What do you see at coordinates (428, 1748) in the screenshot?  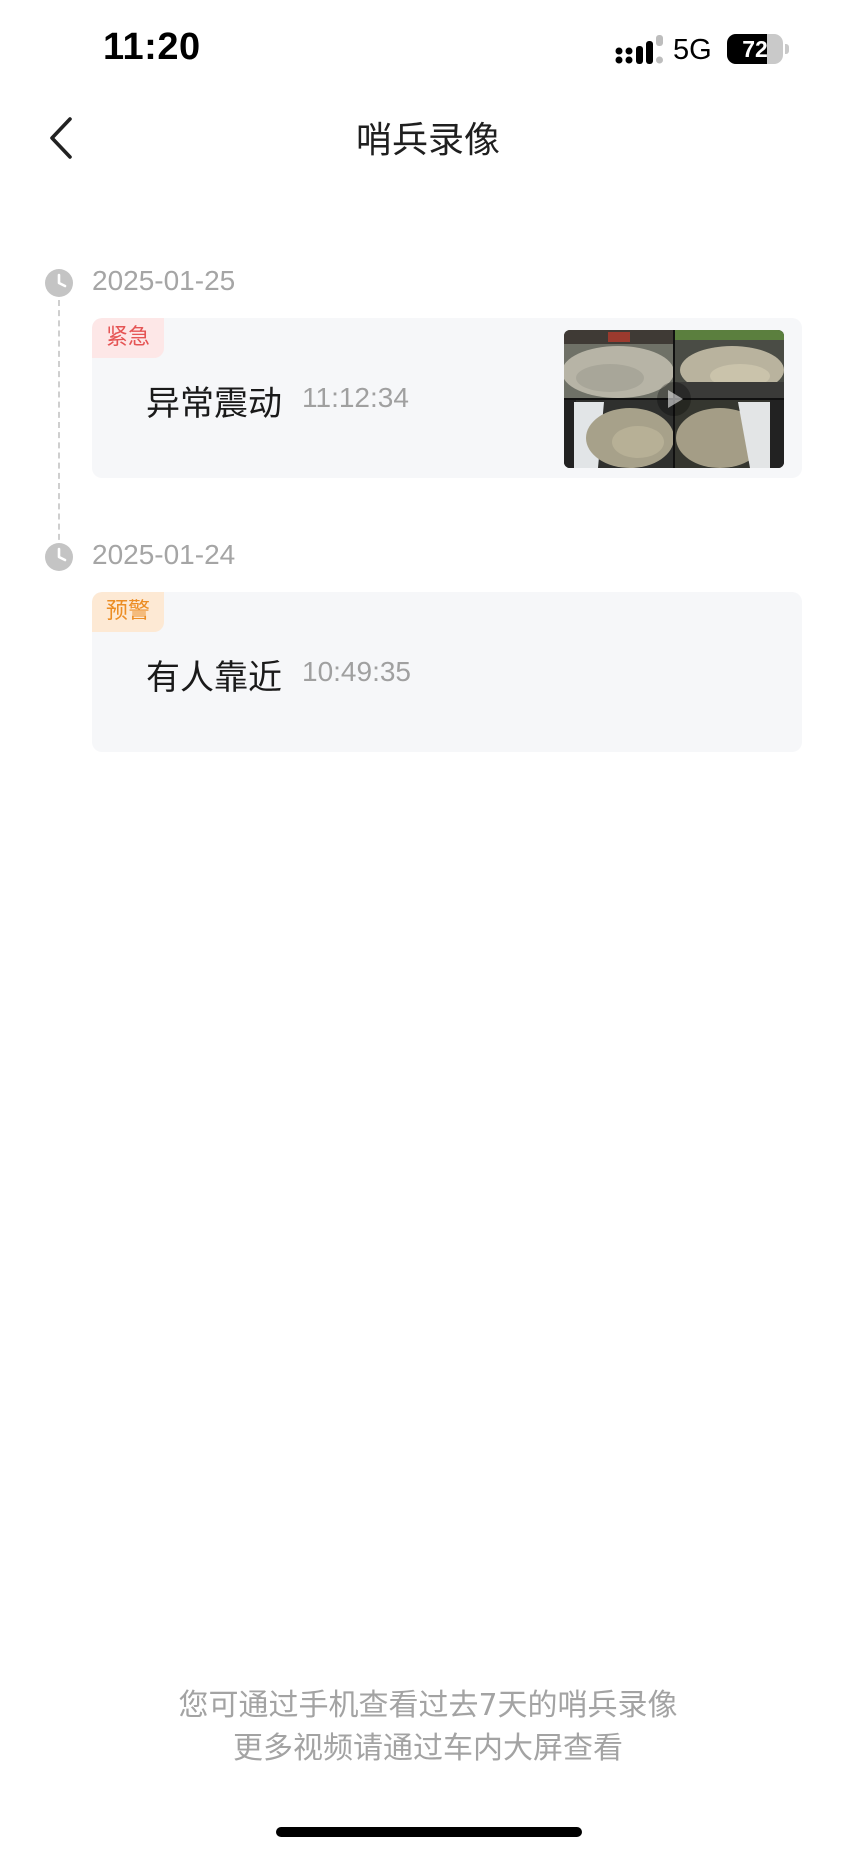 I see `footer-note-line2: 更多视频请通过车内大屏查看` at bounding box center [428, 1748].